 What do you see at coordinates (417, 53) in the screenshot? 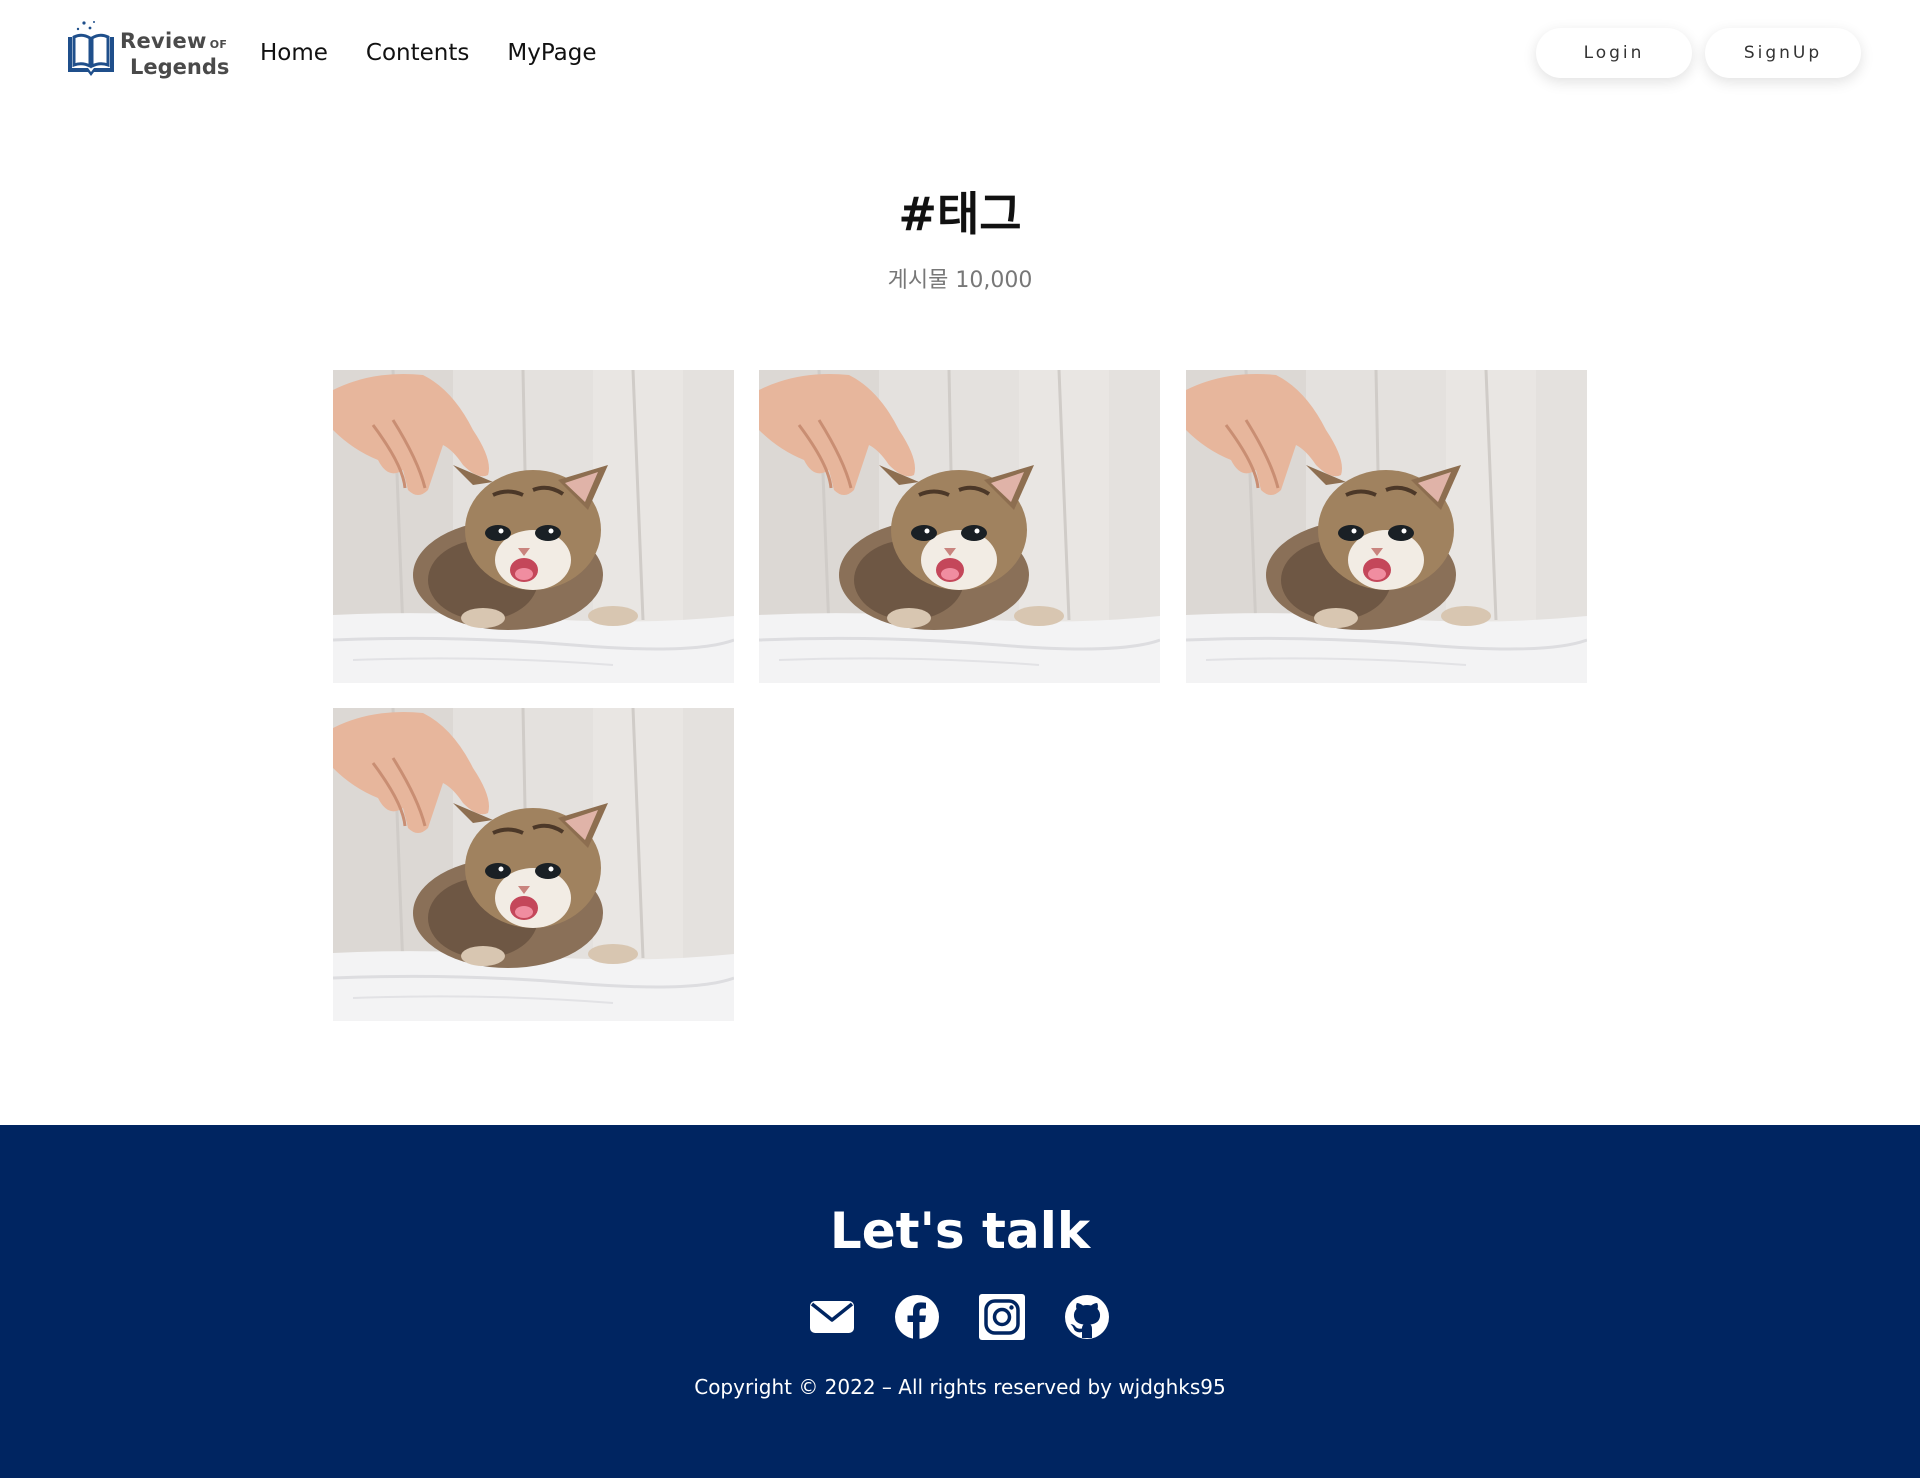
I see `nav-contents: Contents` at bounding box center [417, 53].